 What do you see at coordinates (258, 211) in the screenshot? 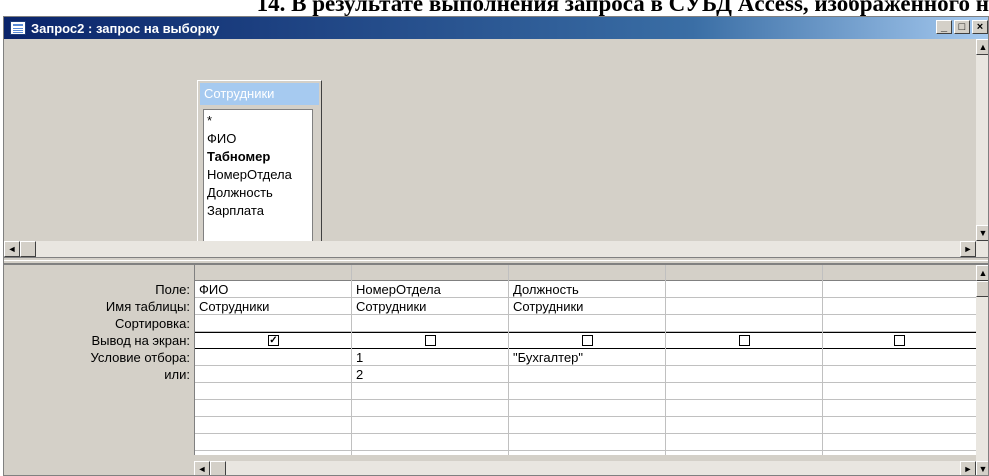
I see `field-item: Зарплата` at bounding box center [258, 211].